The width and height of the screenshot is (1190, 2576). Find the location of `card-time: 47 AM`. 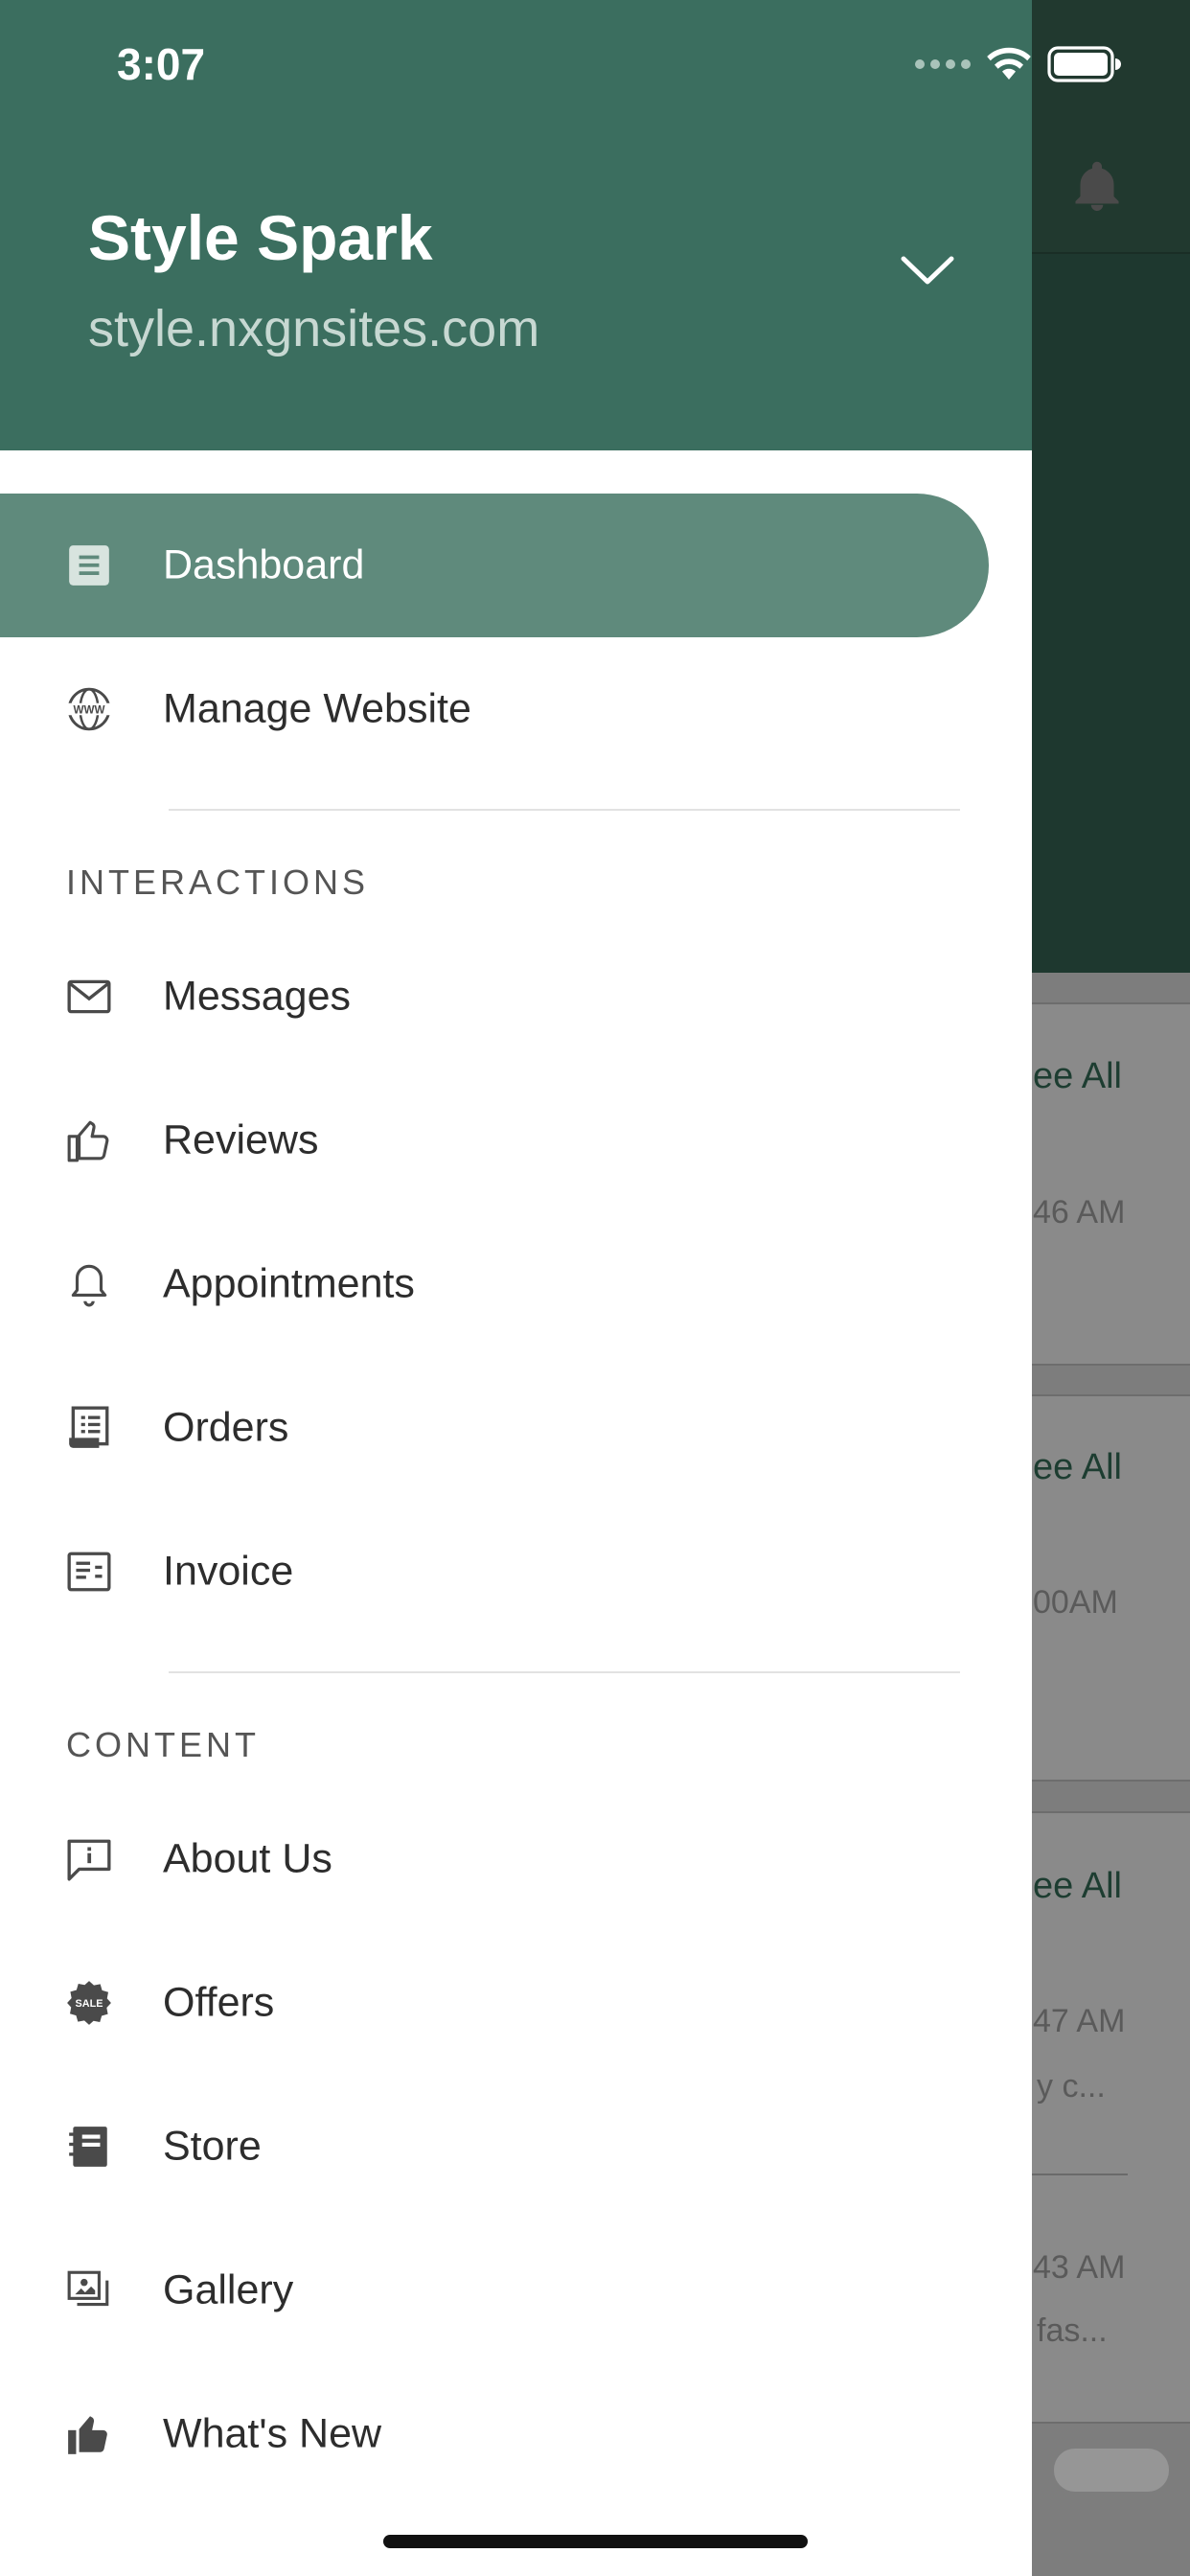

card-time: 47 AM is located at coordinates (1079, 2021).